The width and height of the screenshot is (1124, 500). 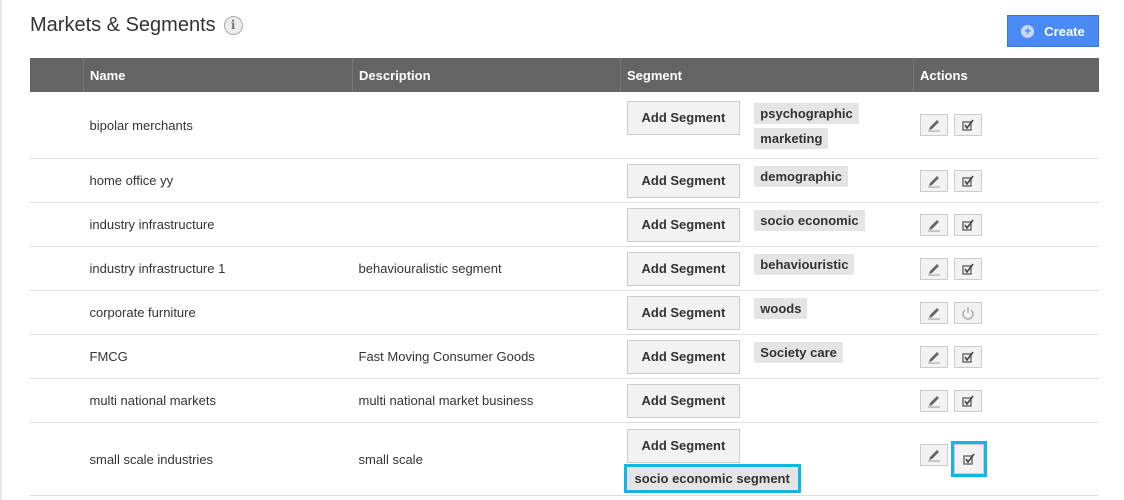 I want to click on row-name: multi national markets, so click(x=218, y=400).